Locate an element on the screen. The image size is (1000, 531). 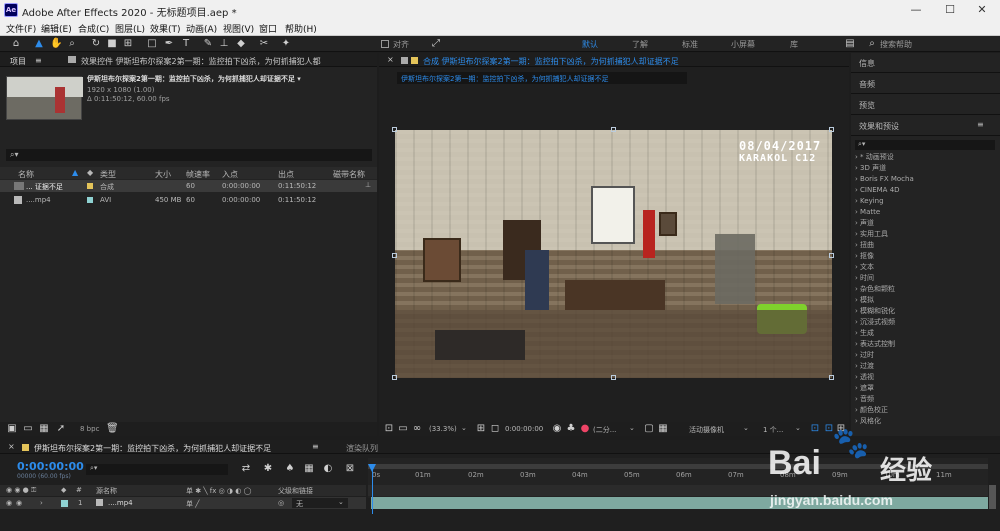
list-item: › 过时 is located at coordinates (925, 355).